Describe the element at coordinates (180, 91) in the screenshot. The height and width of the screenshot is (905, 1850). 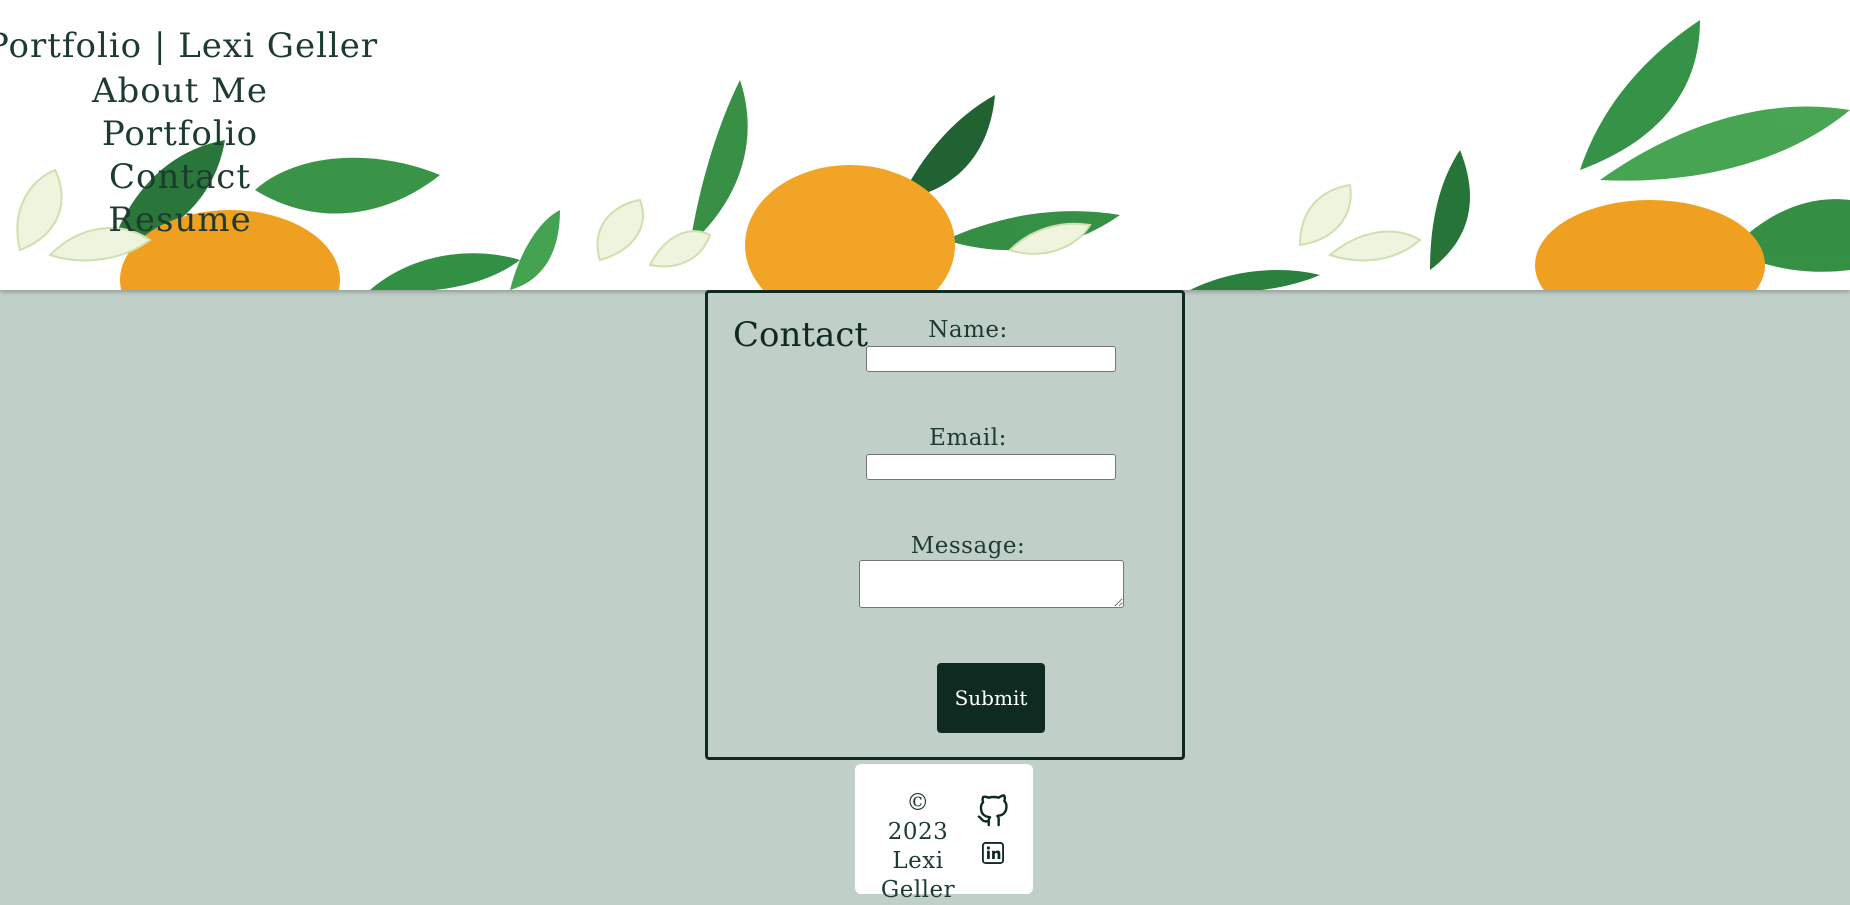
I see `nav-about-me: About Me` at that location.